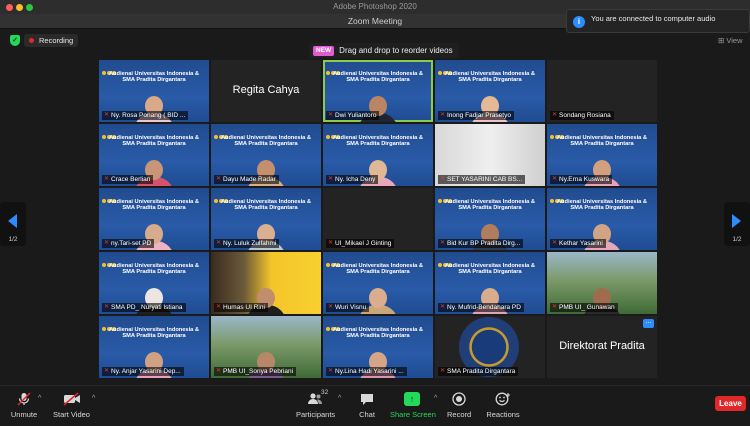 The height and width of the screenshot is (426, 750). I want to click on unmute-label: Unmute, so click(24, 414).